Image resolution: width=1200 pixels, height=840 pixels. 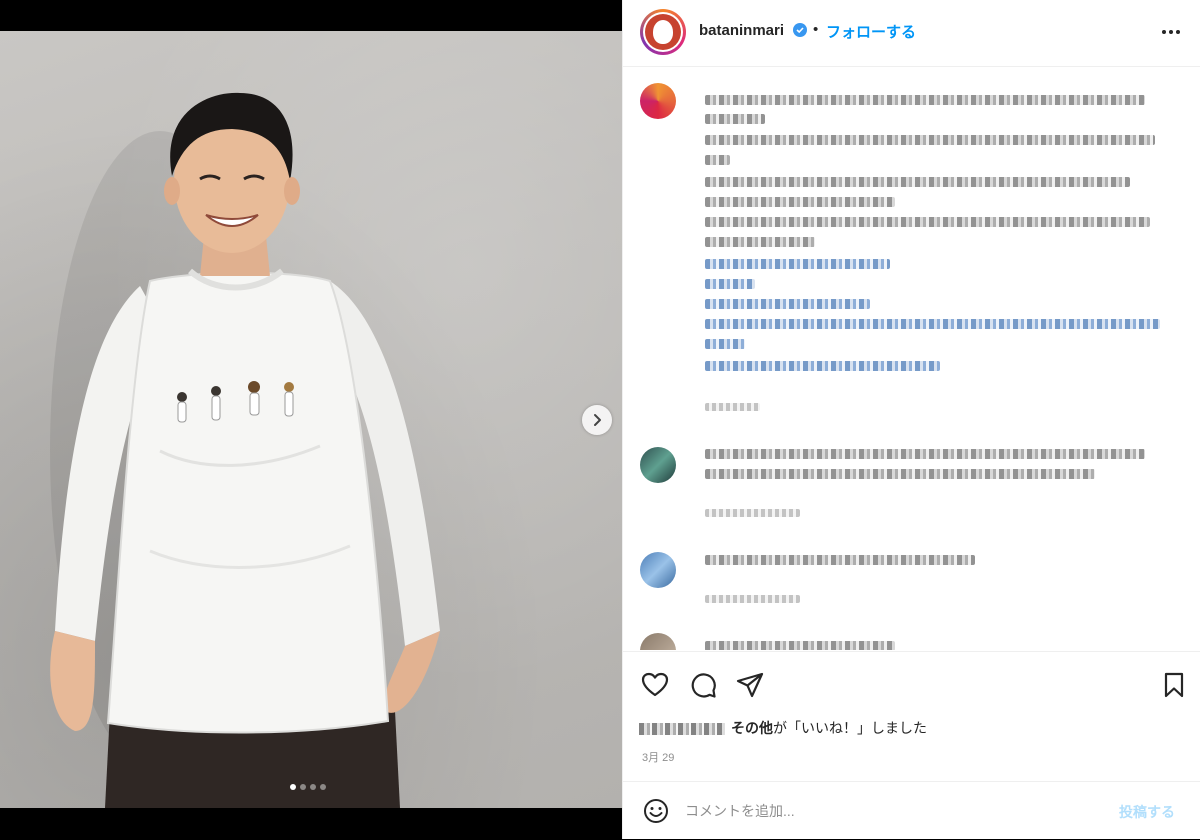 I want to click on smiley-icon, so click(x=656, y=811).